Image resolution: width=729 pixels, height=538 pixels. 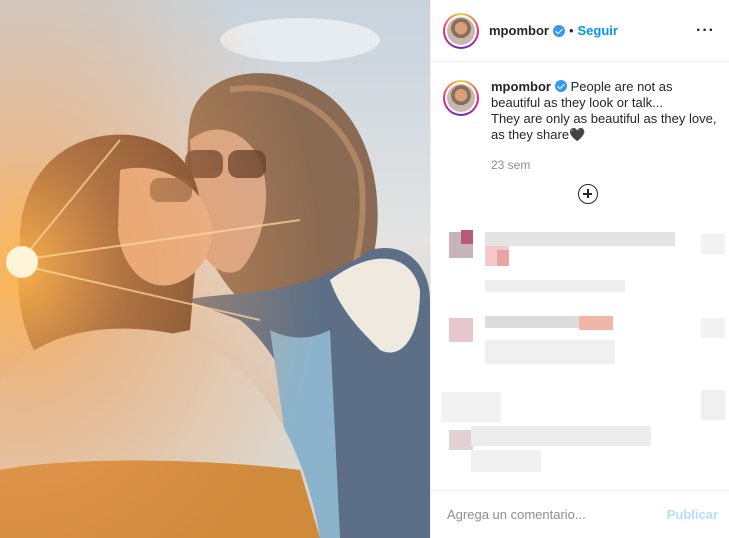 I want to click on caption-avatar-image, so click(x=461, y=98).